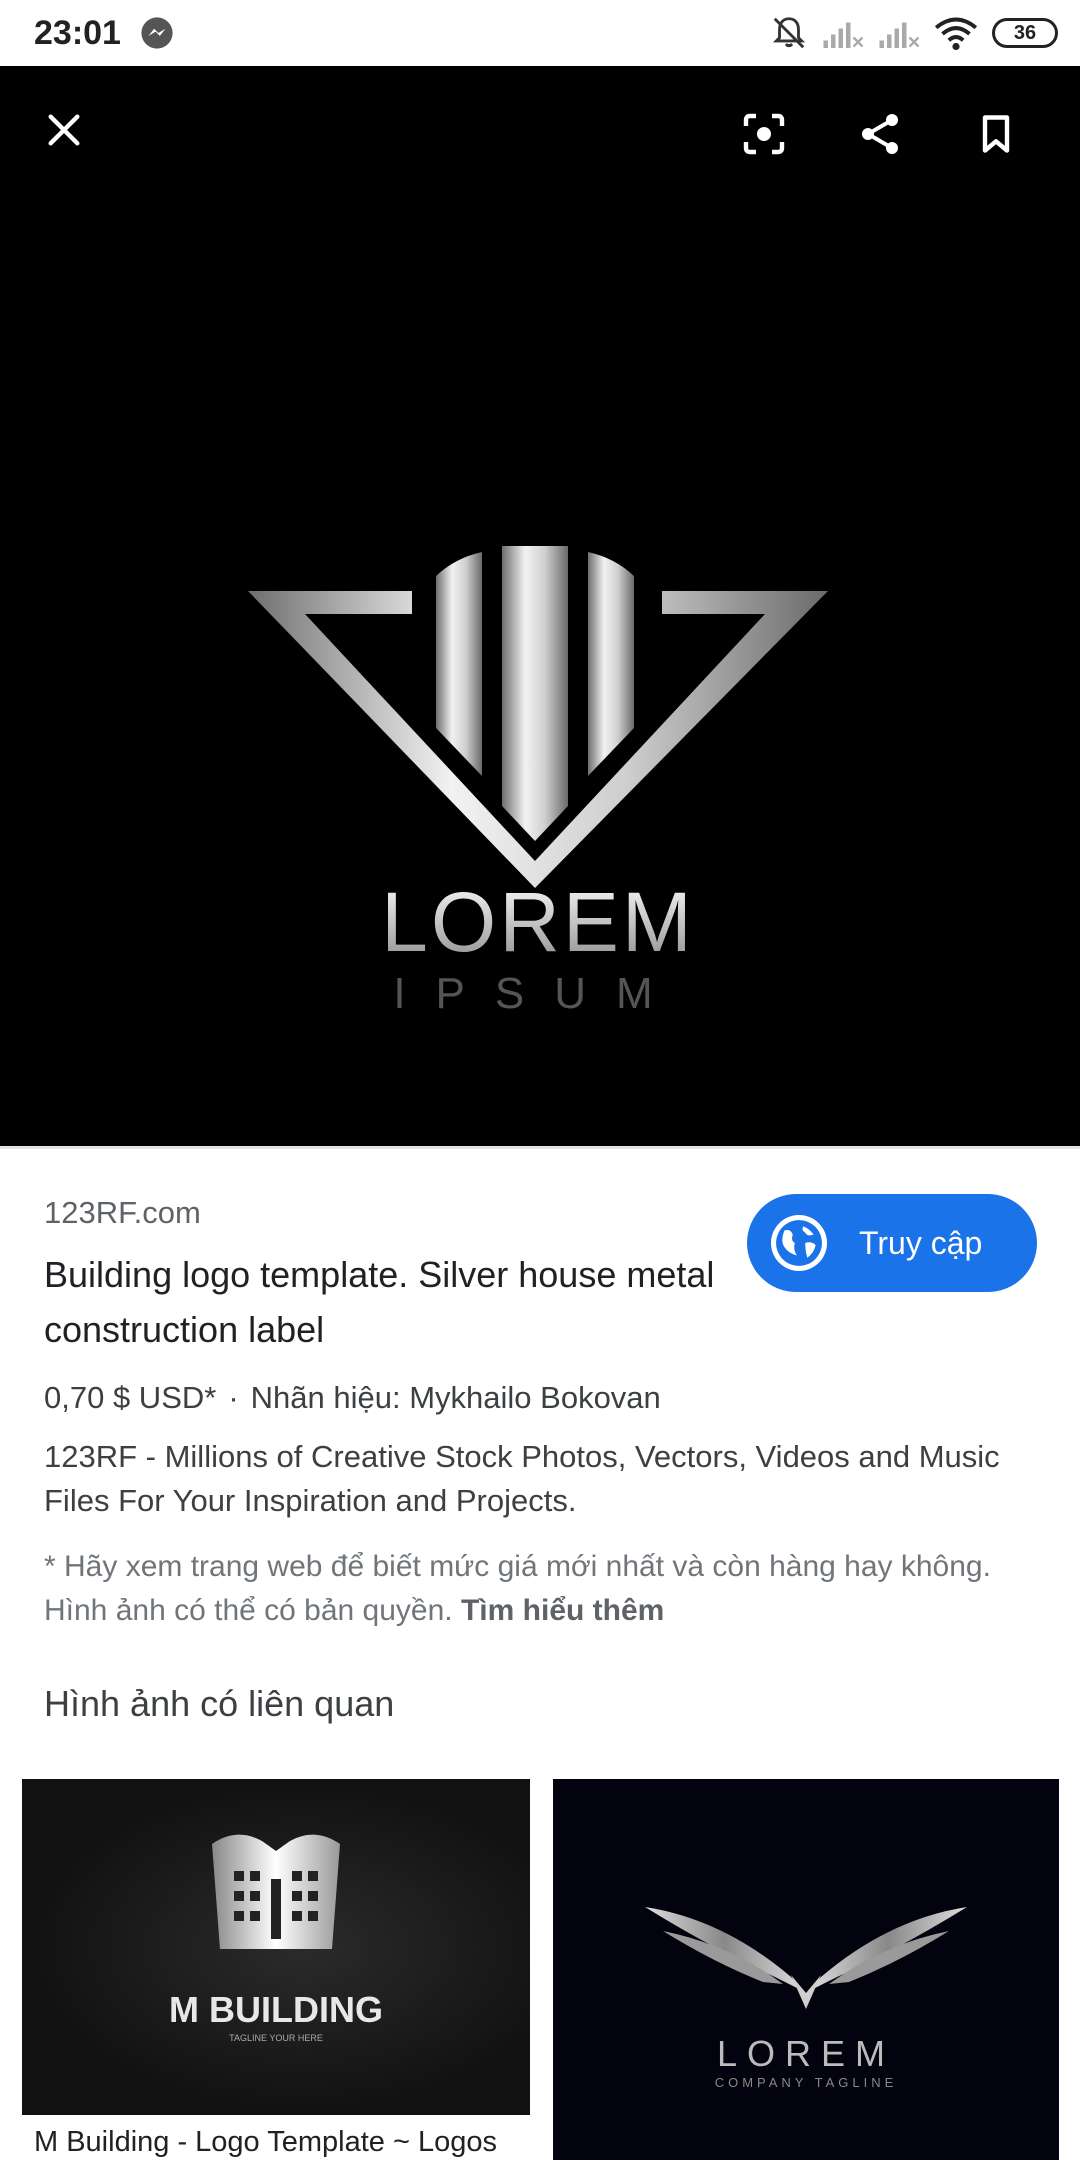 This screenshot has width=1080, height=2160. I want to click on battery-level: 36, so click(1025, 32).